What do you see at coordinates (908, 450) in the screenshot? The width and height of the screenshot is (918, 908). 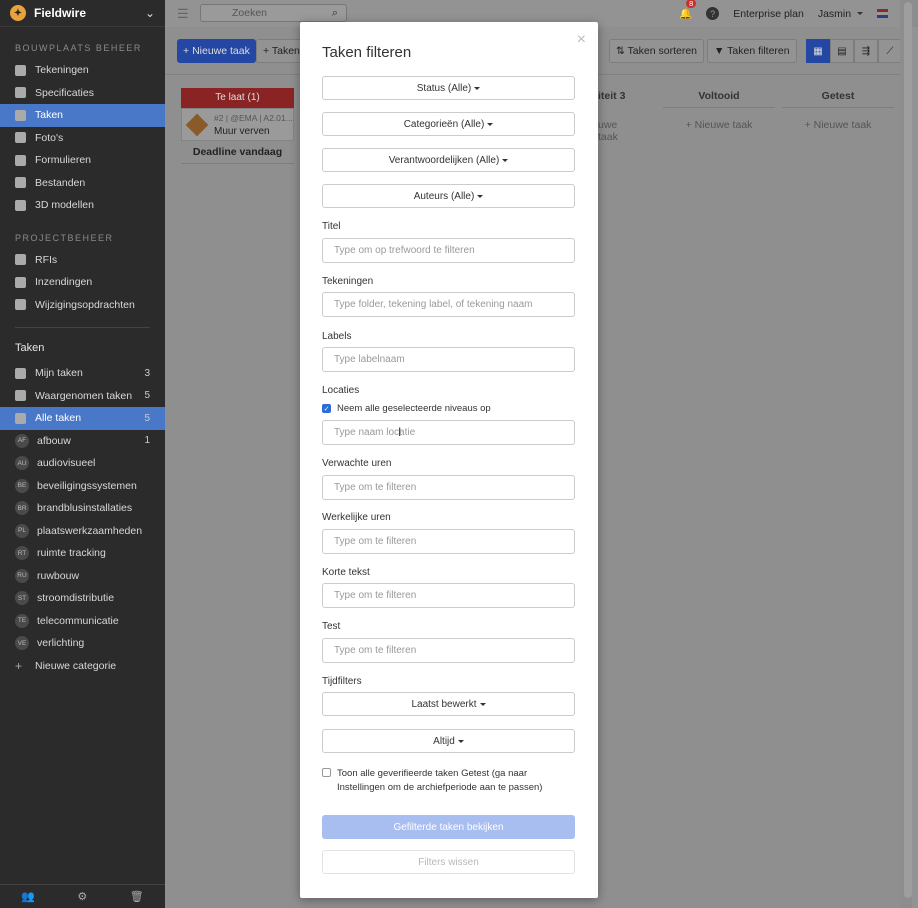 I see `scrollbar-thumb` at bounding box center [908, 450].